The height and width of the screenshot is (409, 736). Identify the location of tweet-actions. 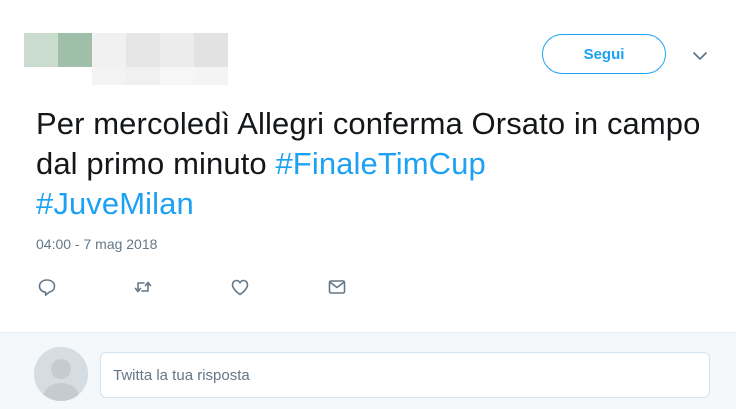
(206, 287).